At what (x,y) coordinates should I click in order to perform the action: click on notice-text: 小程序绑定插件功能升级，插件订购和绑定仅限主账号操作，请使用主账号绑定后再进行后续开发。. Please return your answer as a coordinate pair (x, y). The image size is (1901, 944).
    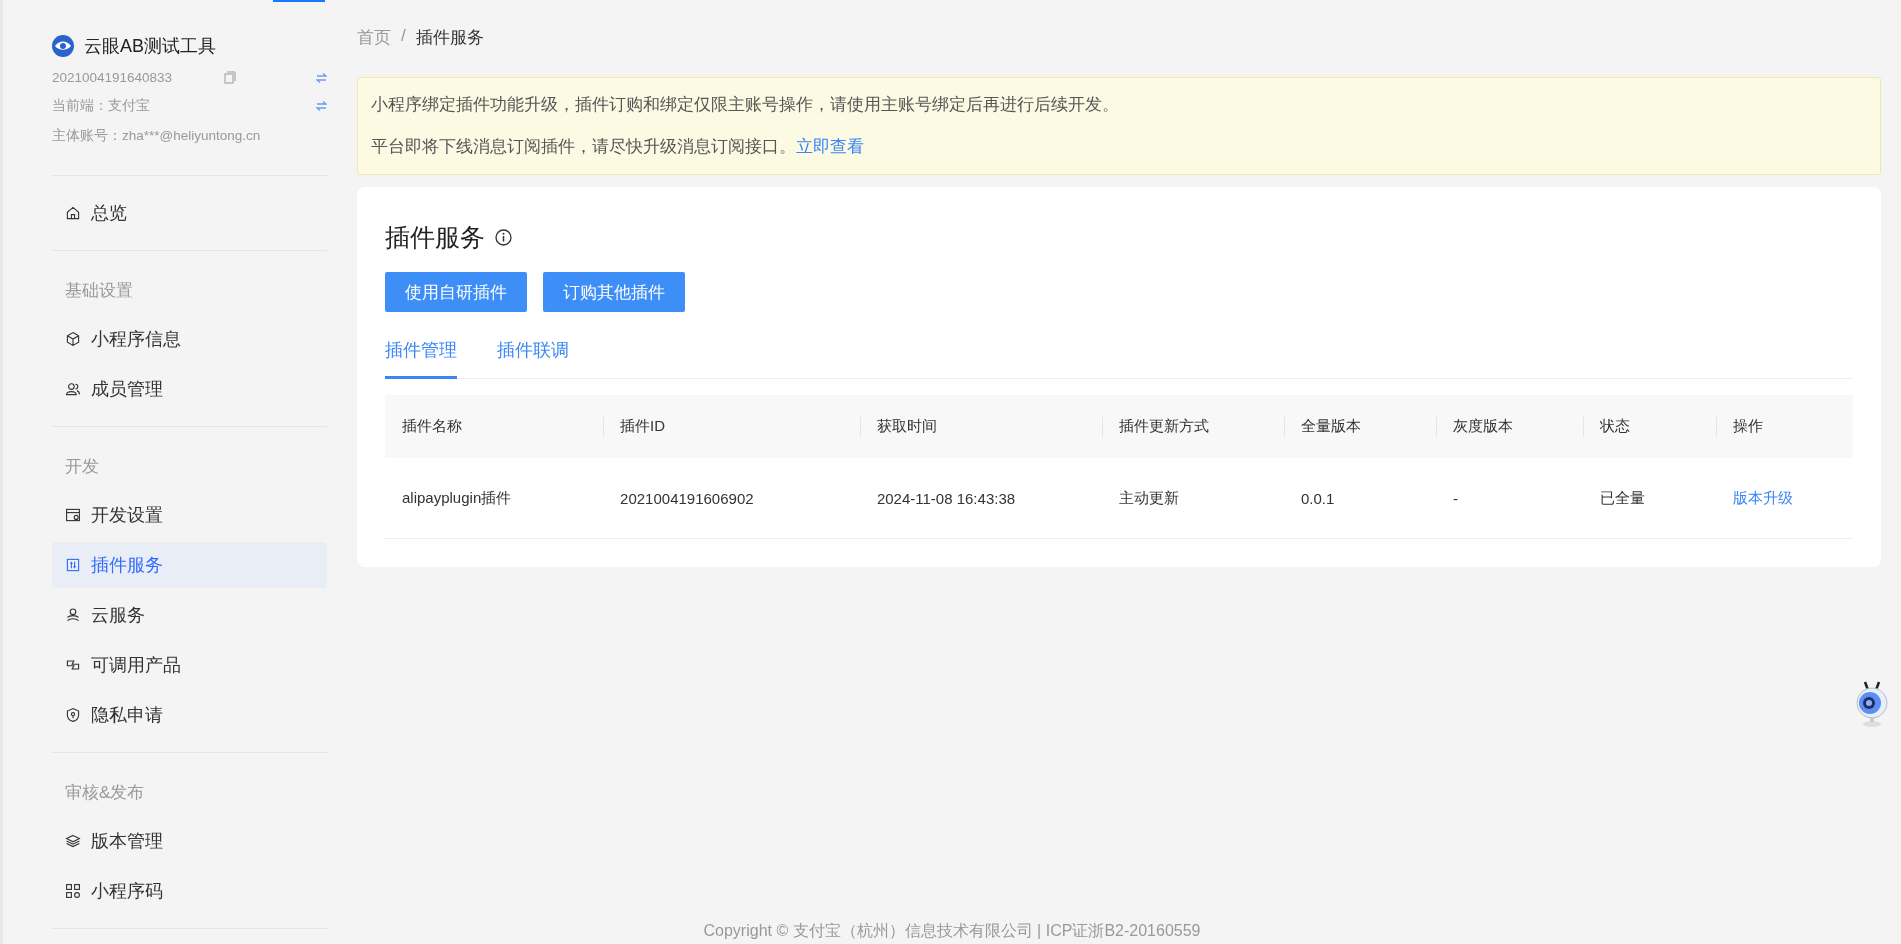
    Looking at the image, I should click on (745, 104).